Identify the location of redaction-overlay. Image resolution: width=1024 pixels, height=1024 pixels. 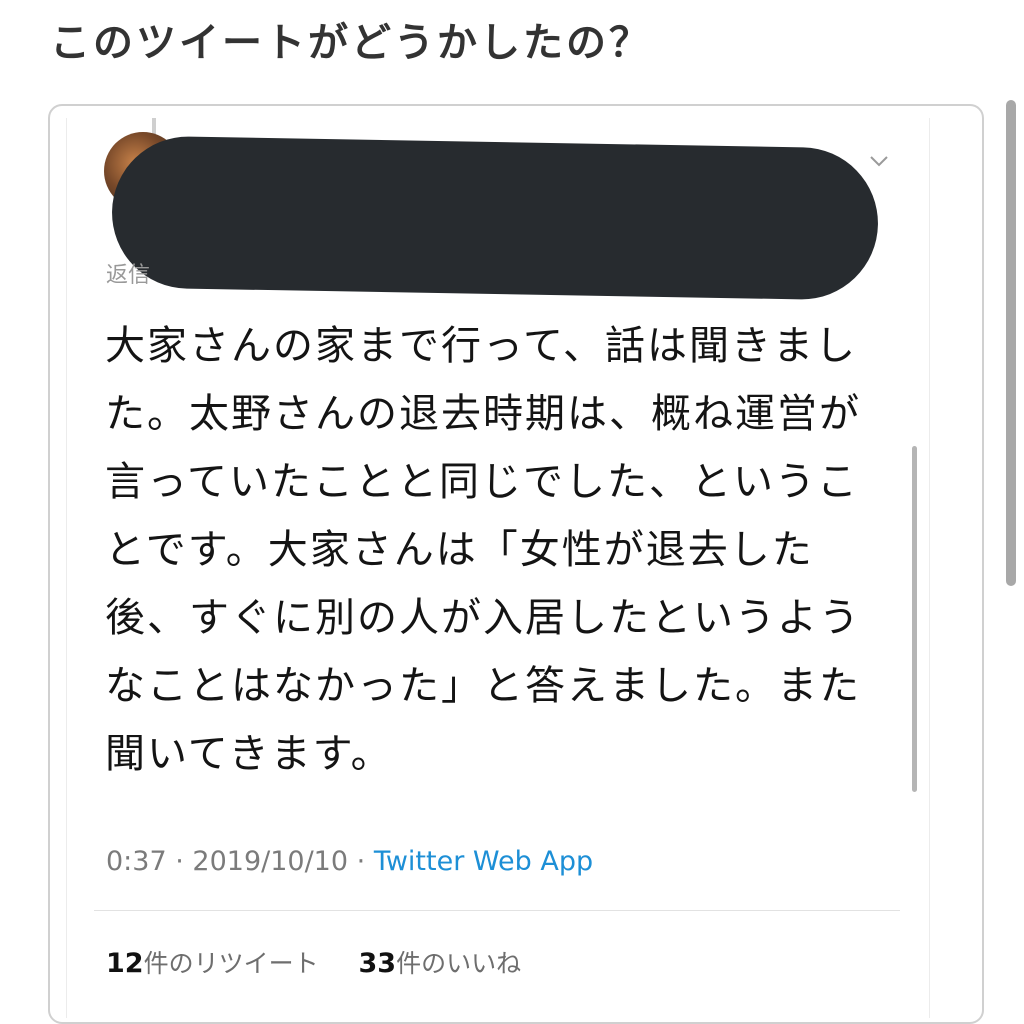
(495, 218).